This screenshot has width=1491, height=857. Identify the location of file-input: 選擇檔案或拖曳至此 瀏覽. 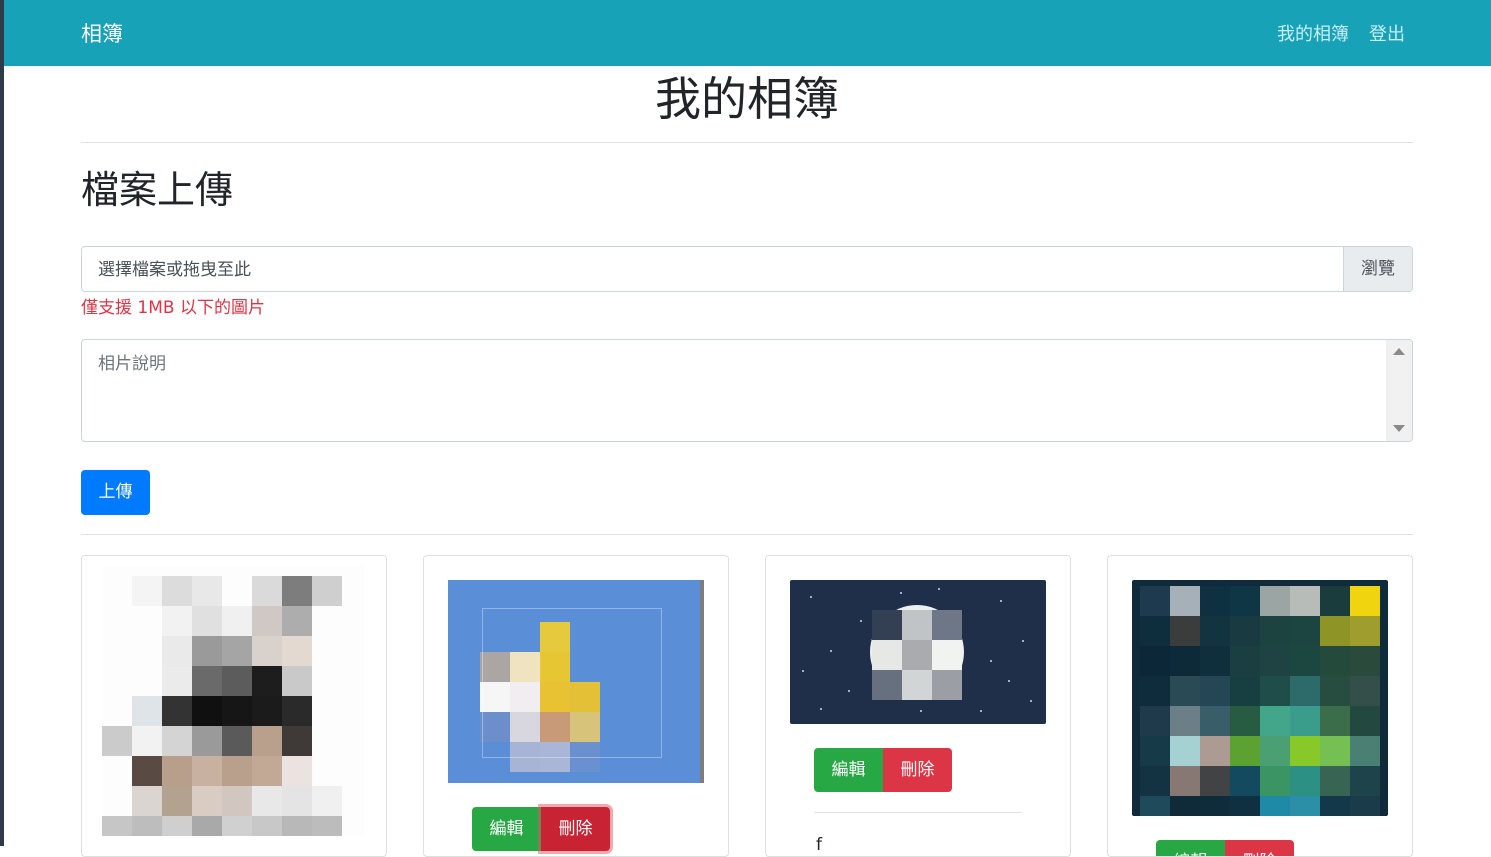
(747, 269).